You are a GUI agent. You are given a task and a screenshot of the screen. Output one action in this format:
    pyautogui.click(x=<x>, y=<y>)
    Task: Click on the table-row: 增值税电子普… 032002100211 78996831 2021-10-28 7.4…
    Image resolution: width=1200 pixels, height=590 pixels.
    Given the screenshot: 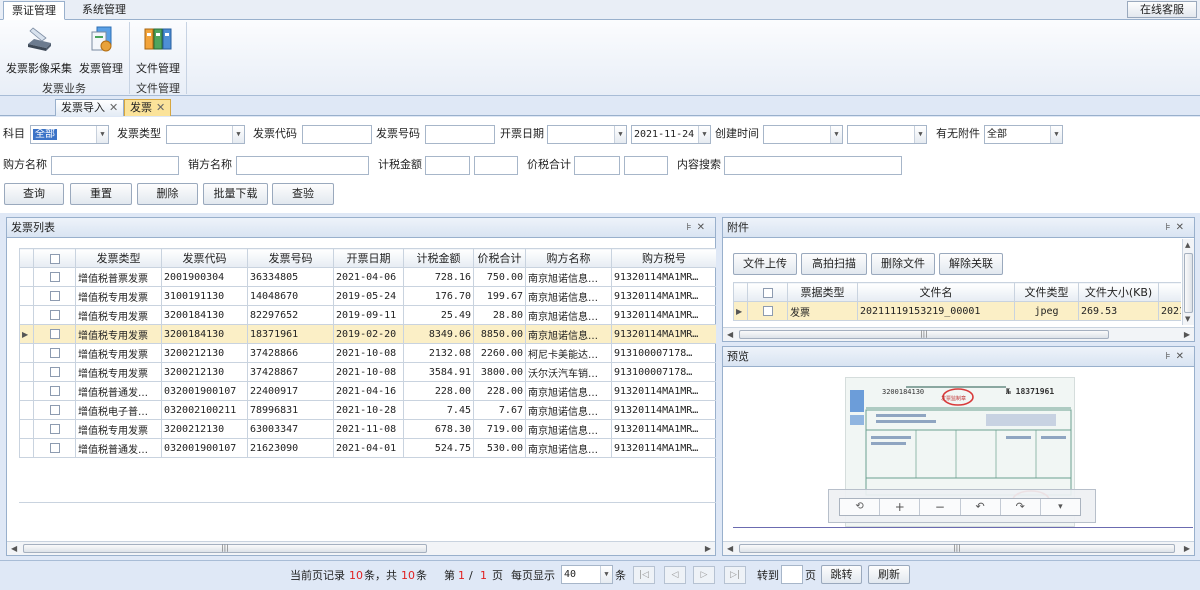 What is the action you would take?
    pyautogui.click(x=367, y=410)
    